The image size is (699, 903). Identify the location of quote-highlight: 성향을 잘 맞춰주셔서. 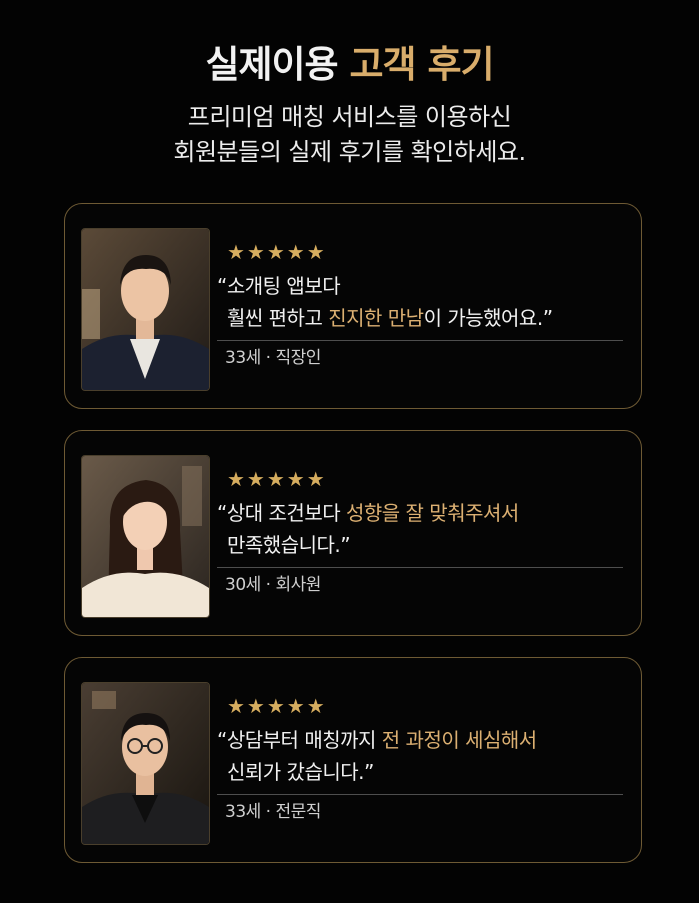
(432, 513).